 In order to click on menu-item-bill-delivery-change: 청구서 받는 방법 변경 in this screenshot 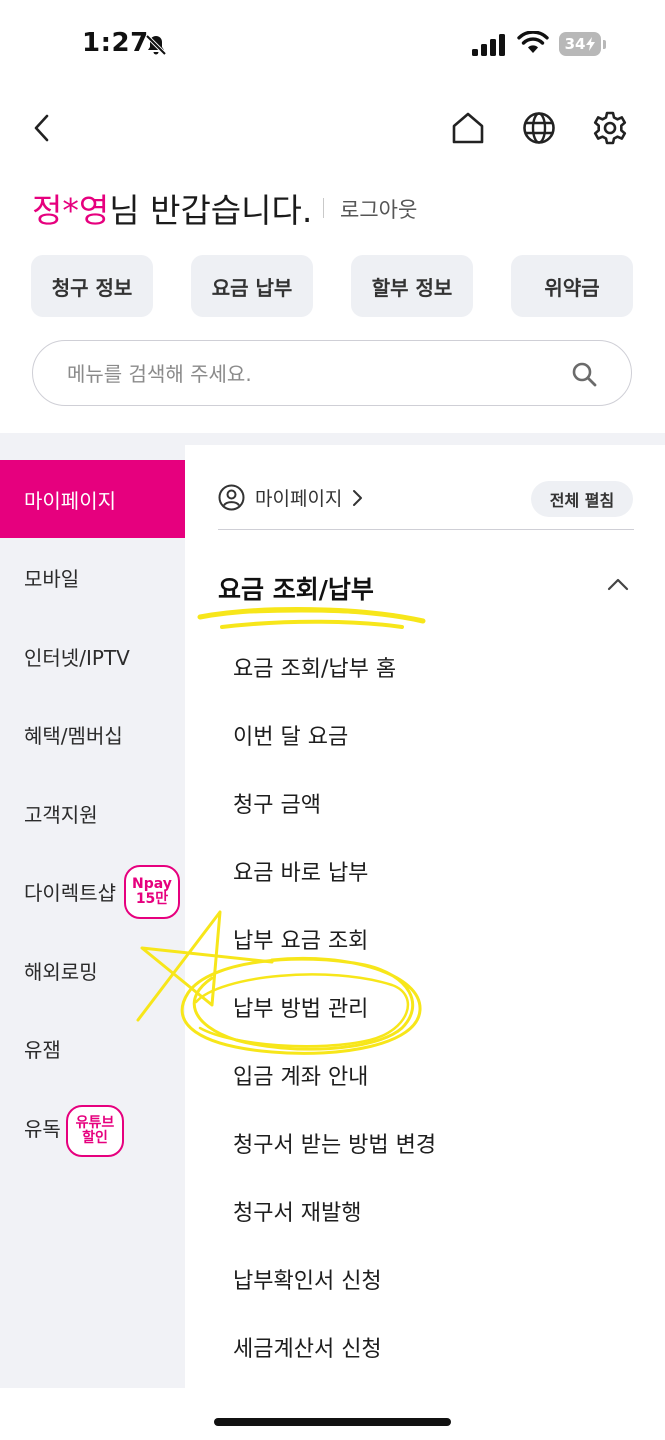, I will do `click(334, 1143)`.